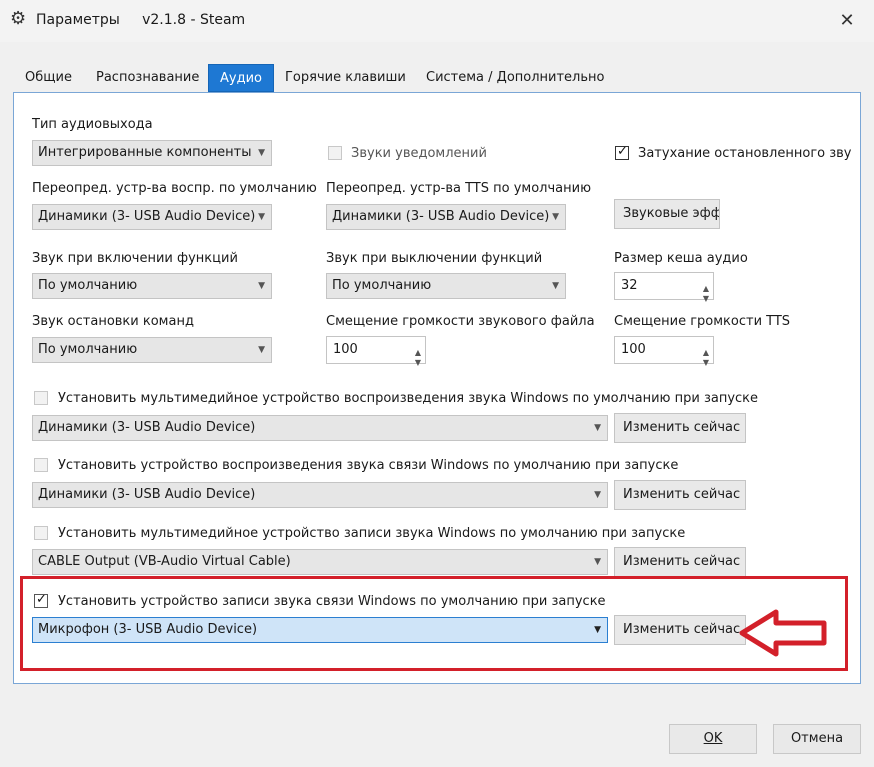 The image size is (874, 767). Describe the element at coordinates (633, 349) in the screenshot. I see `tts-volume-offset-value: 100` at that location.